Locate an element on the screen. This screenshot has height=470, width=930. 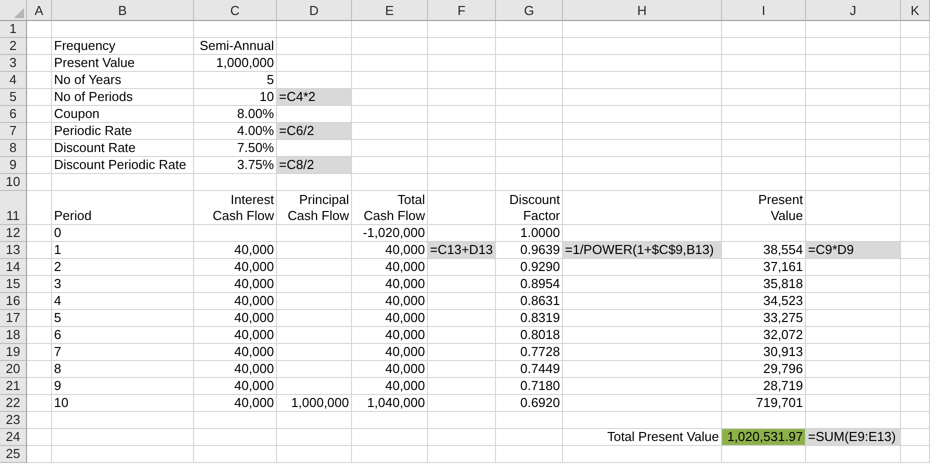
row-header: 24 is located at coordinates (13, 437).